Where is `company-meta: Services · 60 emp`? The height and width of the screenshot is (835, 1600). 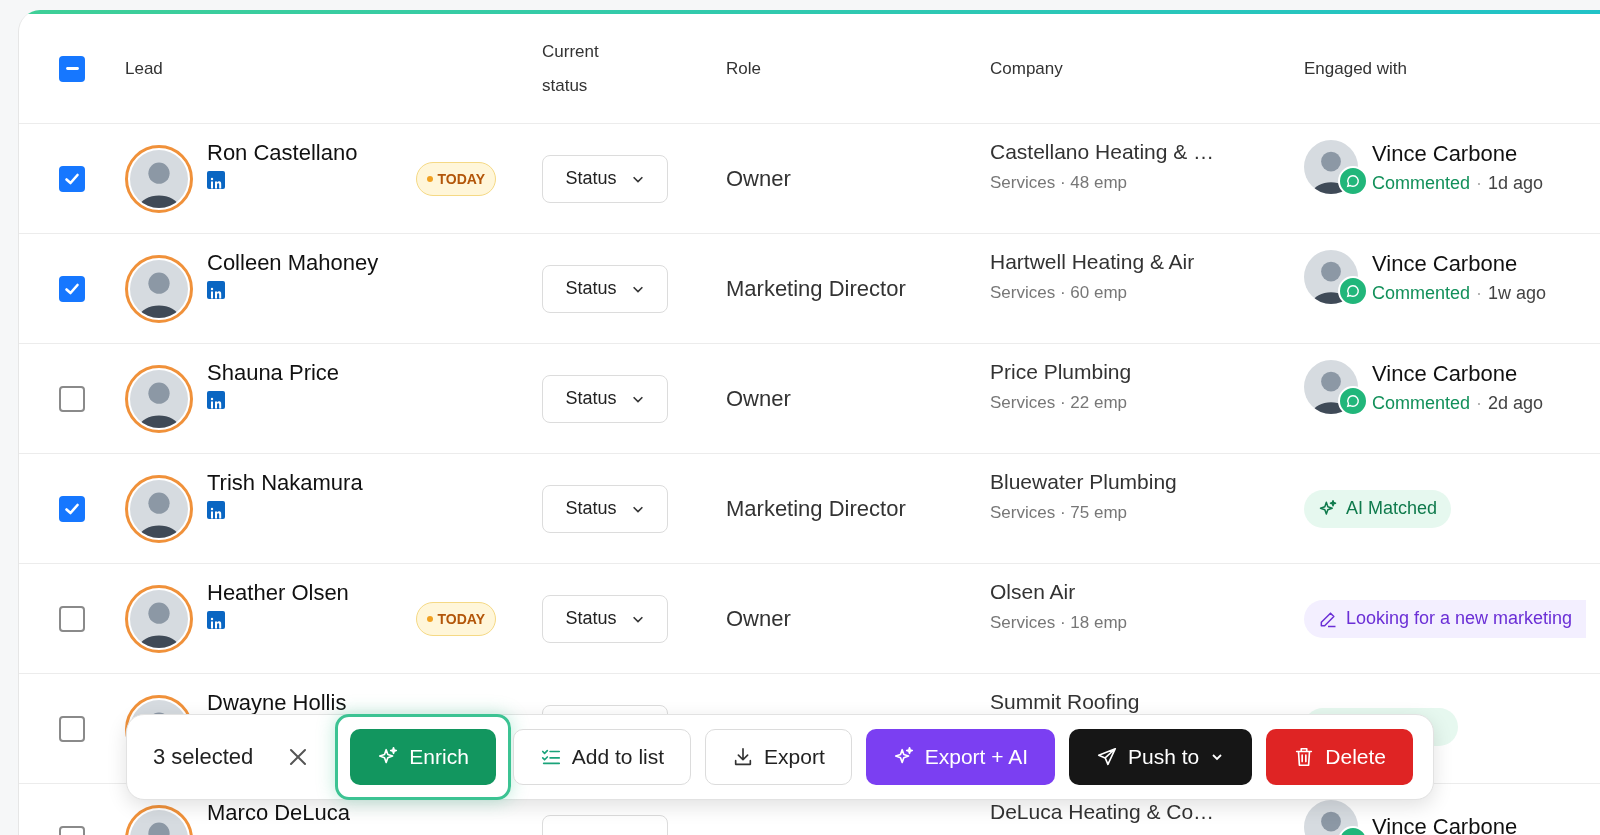
company-meta: Services · 60 emp is located at coordinates (1059, 293).